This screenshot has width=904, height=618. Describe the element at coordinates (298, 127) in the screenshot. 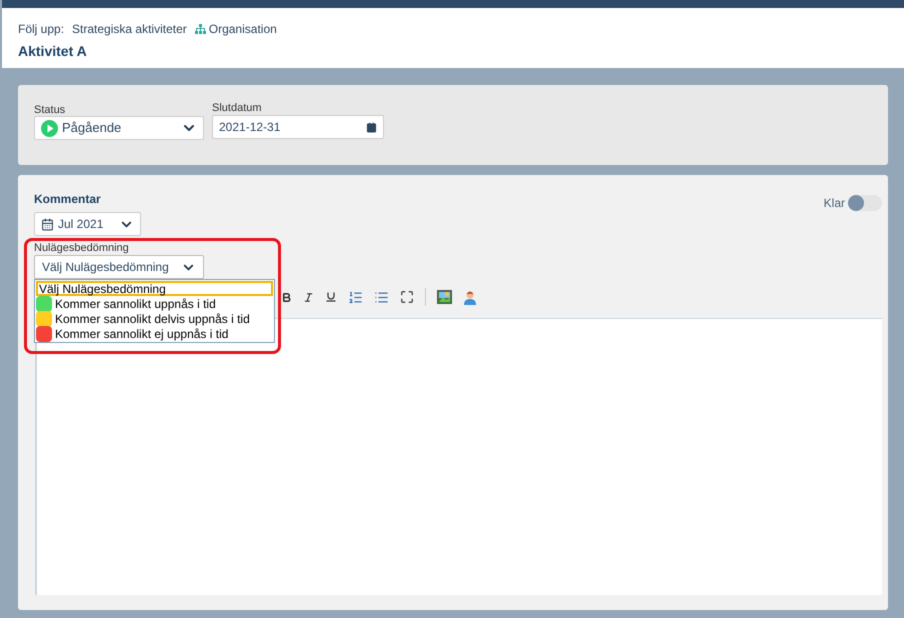

I see `date-field: 2021-12-31` at that location.